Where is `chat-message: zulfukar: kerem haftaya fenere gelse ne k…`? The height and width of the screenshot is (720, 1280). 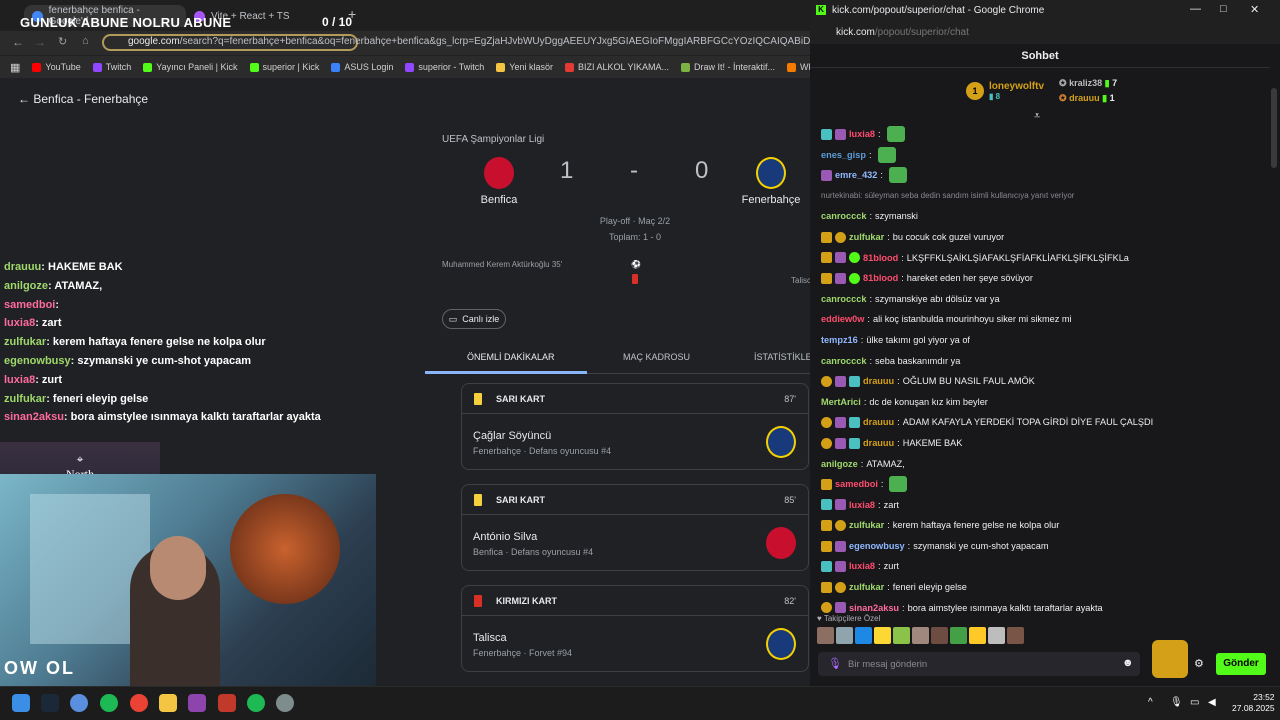
chat-message: zulfukar: kerem haftaya fenere gelse ne k… is located at coordinates (1046, 525).